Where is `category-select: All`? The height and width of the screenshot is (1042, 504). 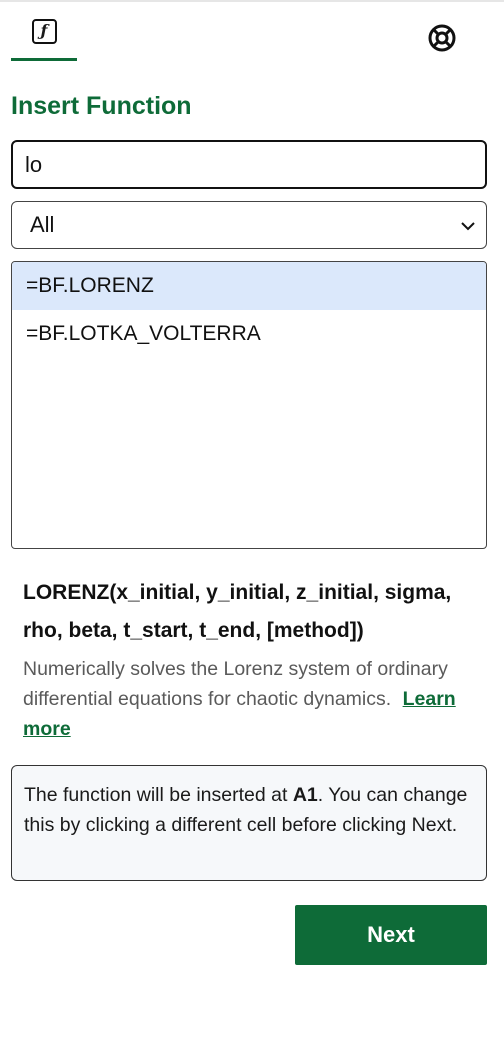
category-select: All is located at coordinates (249, 225).